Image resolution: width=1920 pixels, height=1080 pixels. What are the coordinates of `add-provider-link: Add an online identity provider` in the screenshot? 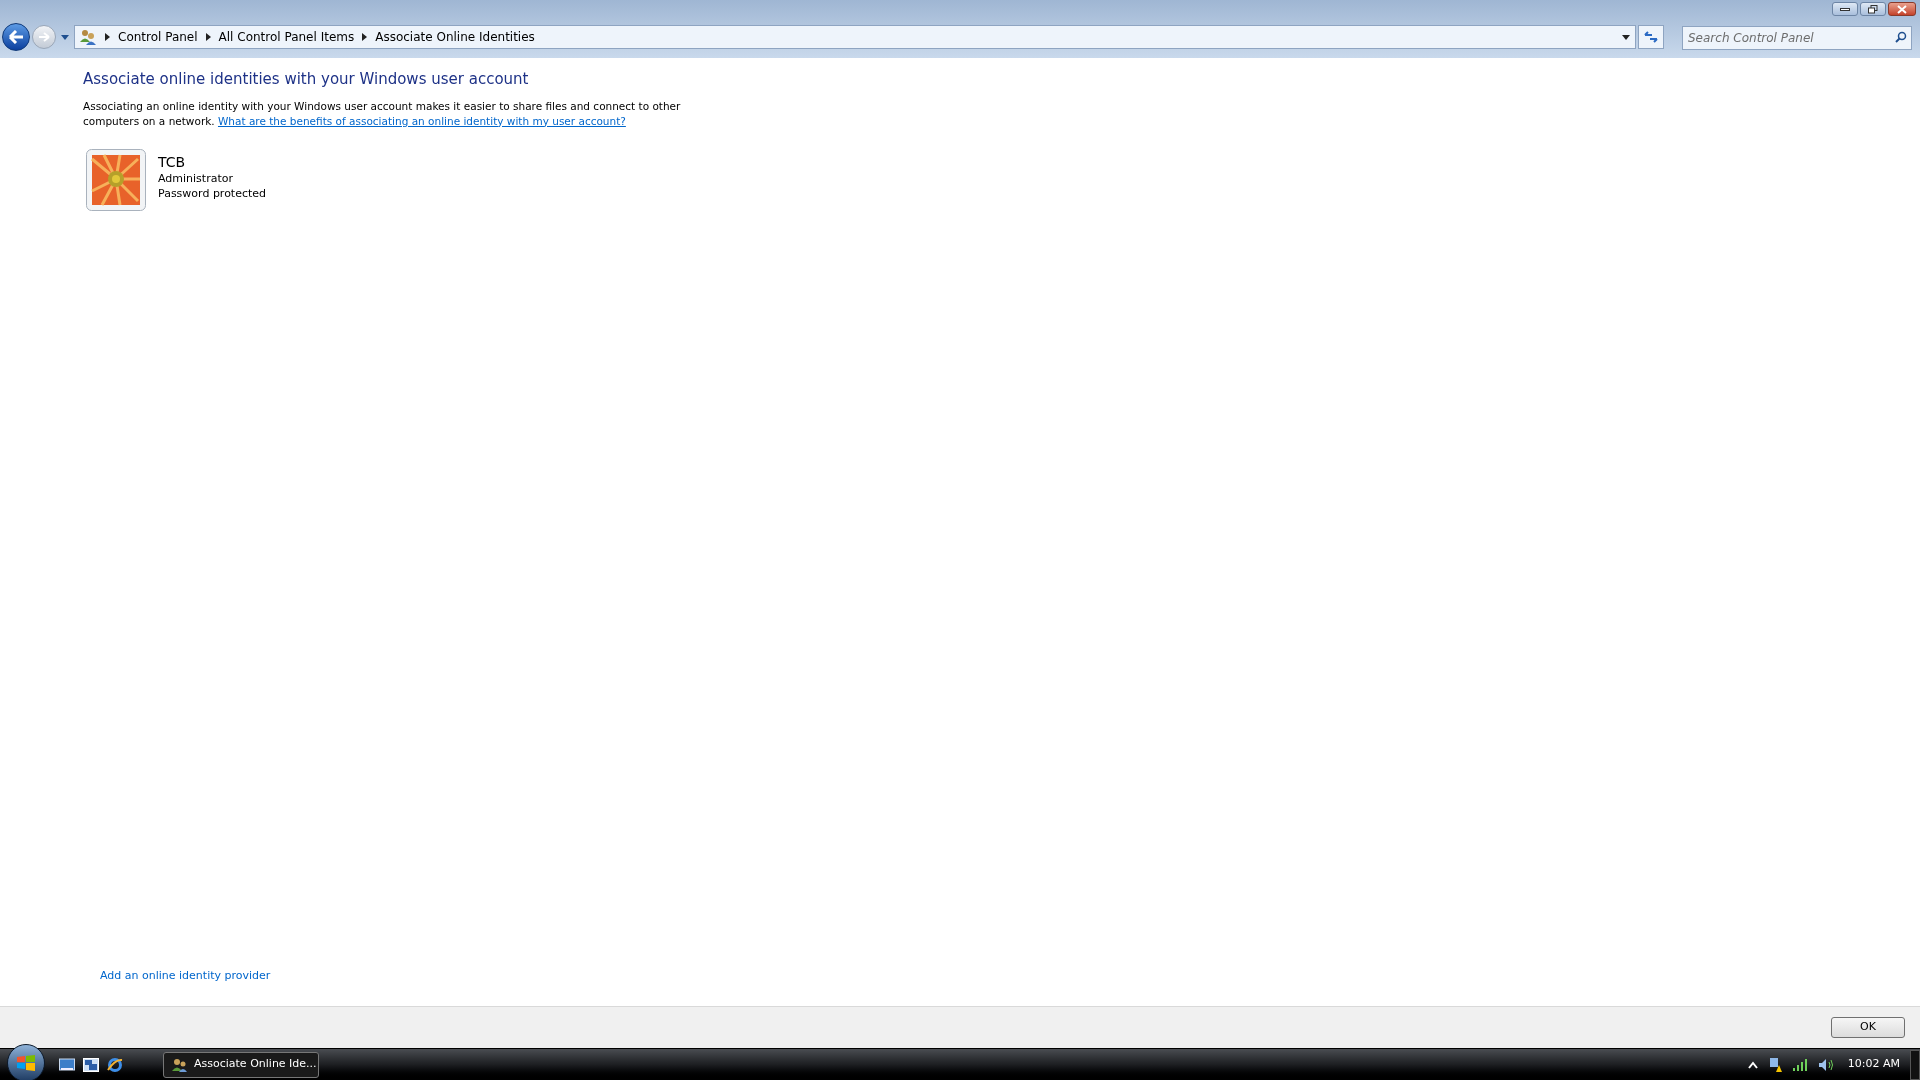 It's located at (185, 975).